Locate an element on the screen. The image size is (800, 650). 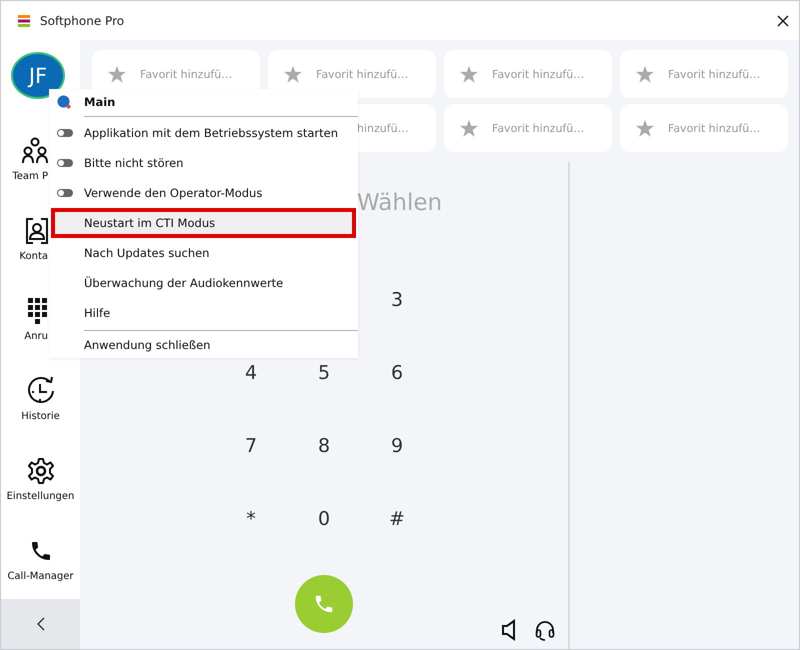
sidebar-label: Team P is located at coordinates (30, 176).